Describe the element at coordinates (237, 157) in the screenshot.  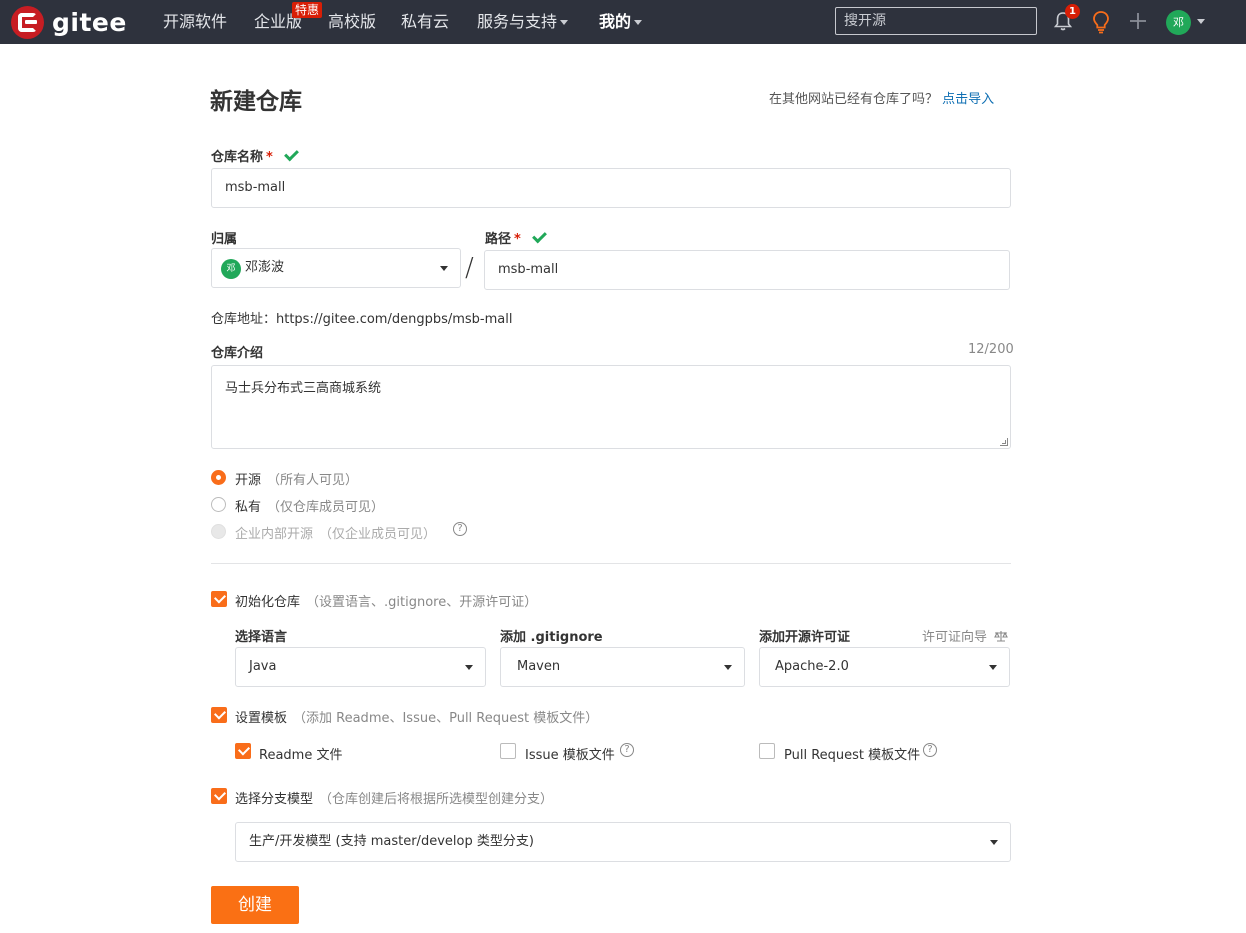
I see `repo-name-label-text: 仓库名称` at that location.